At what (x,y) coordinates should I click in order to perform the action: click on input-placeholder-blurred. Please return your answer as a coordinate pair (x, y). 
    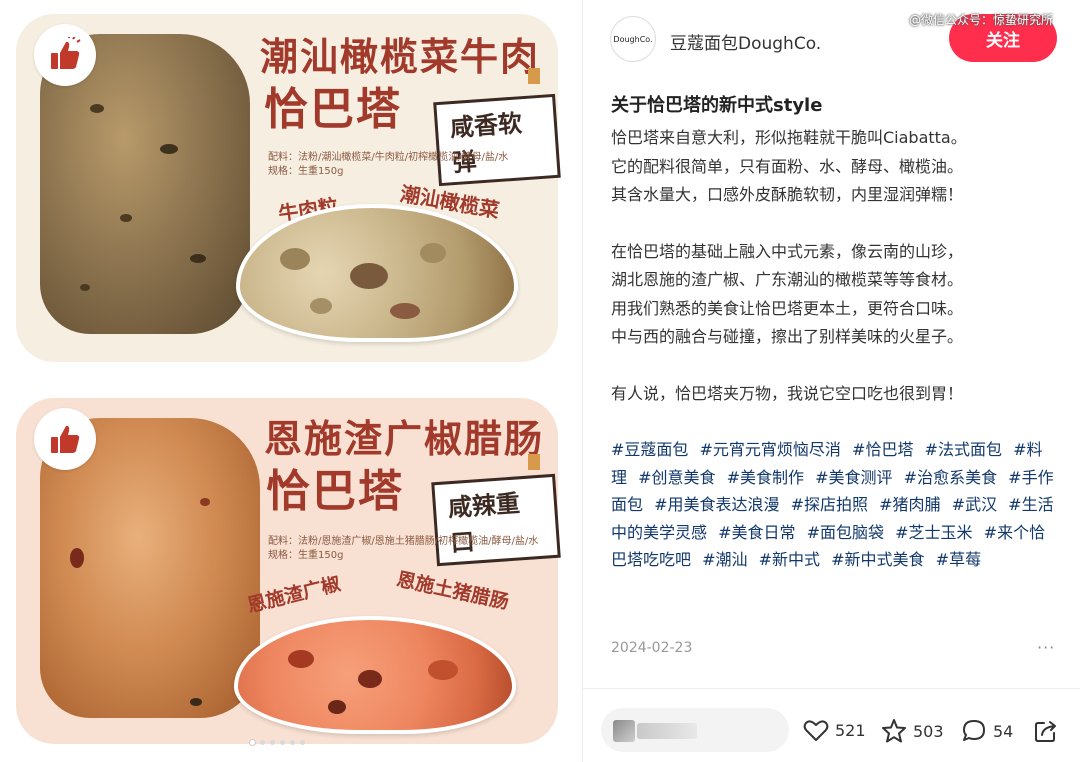
    Looking at the image, I should click on (667, 731).